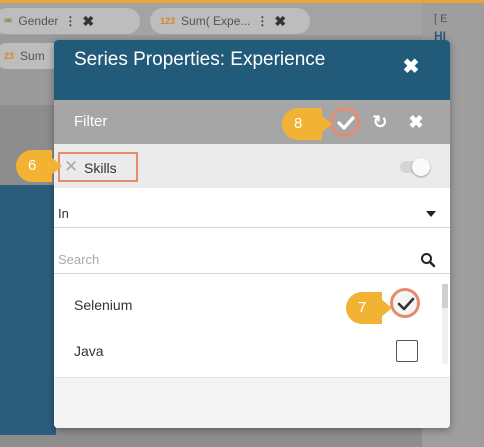 Image resolution: width=484 pixels, height=447 pixels. Describe the element at coordinates (32, 165) in the screenshot. I see `step-number: 6` at that location.